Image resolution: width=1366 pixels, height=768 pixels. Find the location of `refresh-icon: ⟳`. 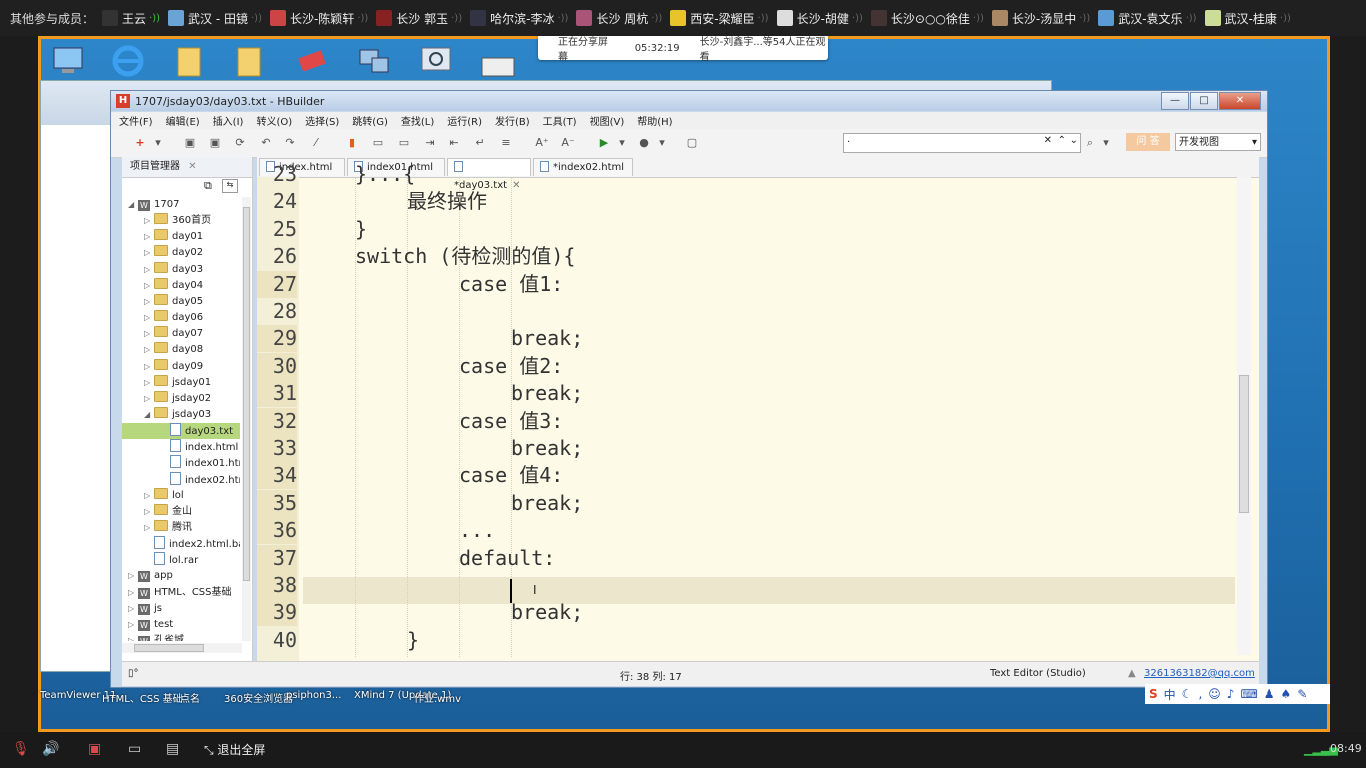

refresh-icon: ⟳ is located at coordinates (240, 143).